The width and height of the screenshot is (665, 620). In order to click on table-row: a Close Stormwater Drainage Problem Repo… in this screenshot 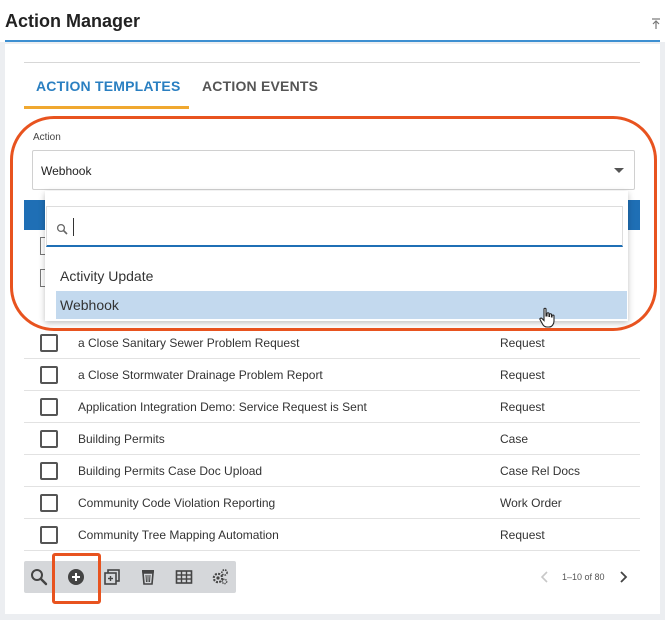, I will do `click(332, 375)`.